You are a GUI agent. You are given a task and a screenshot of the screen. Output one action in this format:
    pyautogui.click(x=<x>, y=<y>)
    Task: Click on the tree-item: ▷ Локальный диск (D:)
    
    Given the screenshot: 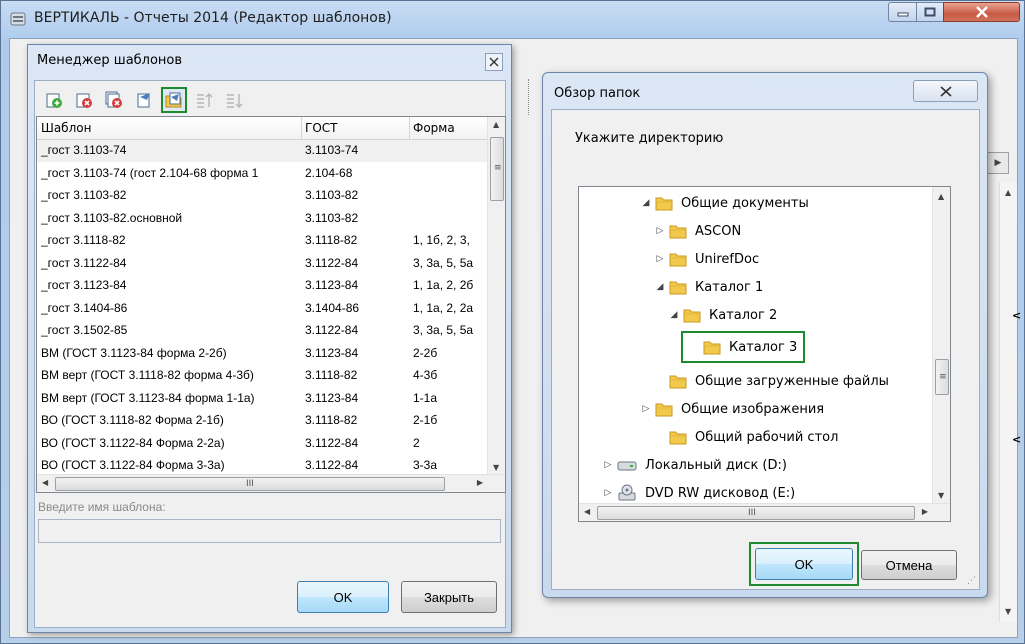 What is the action you would take?
    pyautogui.click(x=694, y=465)
    